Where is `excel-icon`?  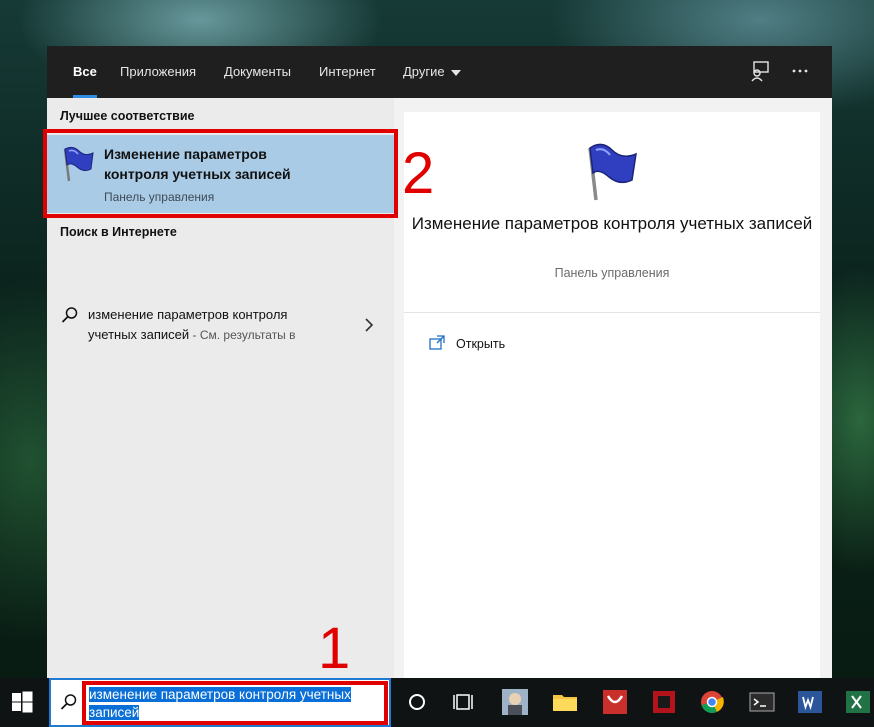
excel-icon is located at coordinates (858, 702).